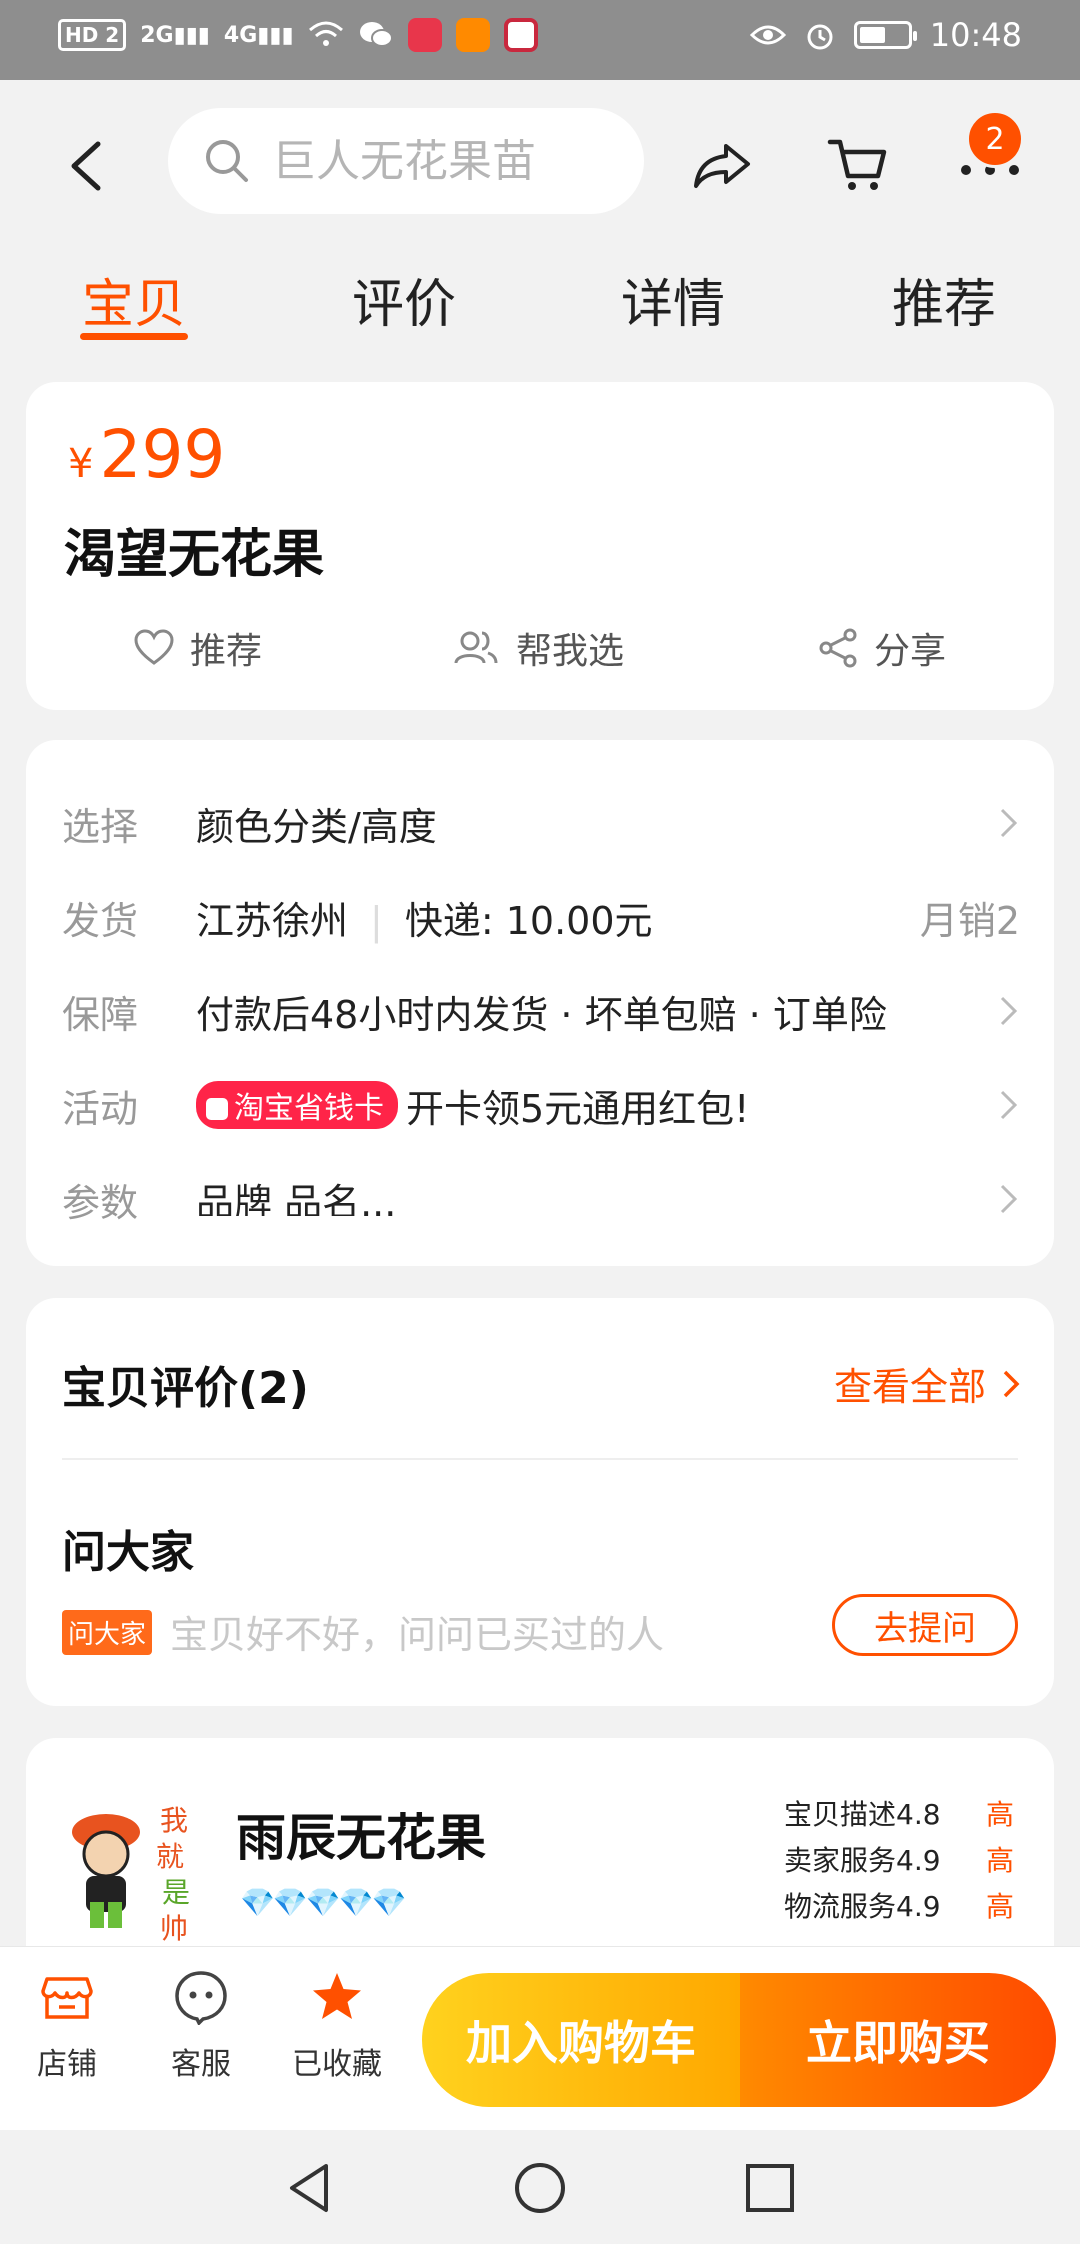 The width and height of the screenshot is (1080, 2244). I want to click on score-row: 卖家服务4.9 高, so click(899, 1860).